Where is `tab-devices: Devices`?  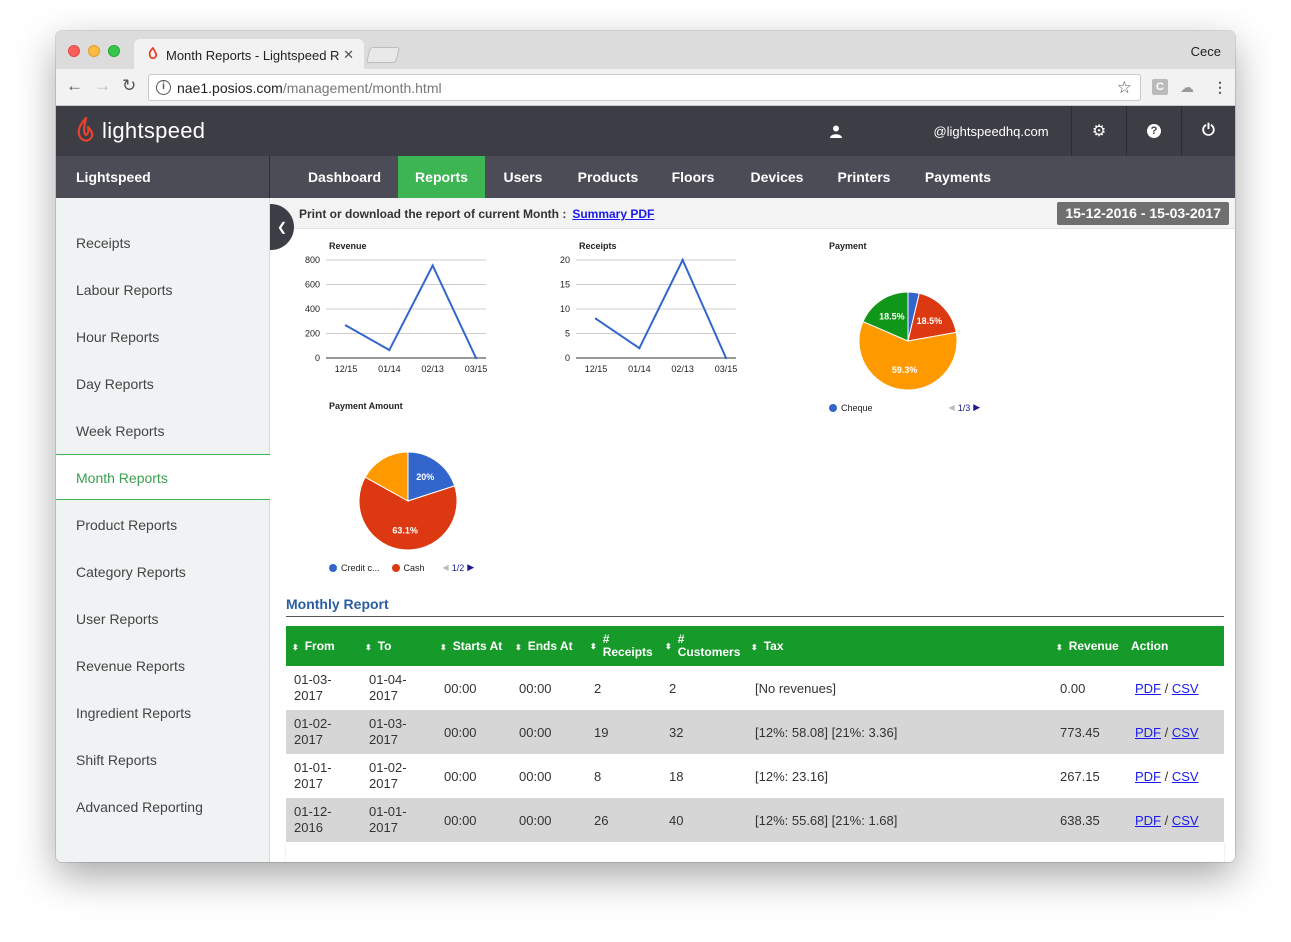 tab-devices: Devices is located at coordinates (777, 177).